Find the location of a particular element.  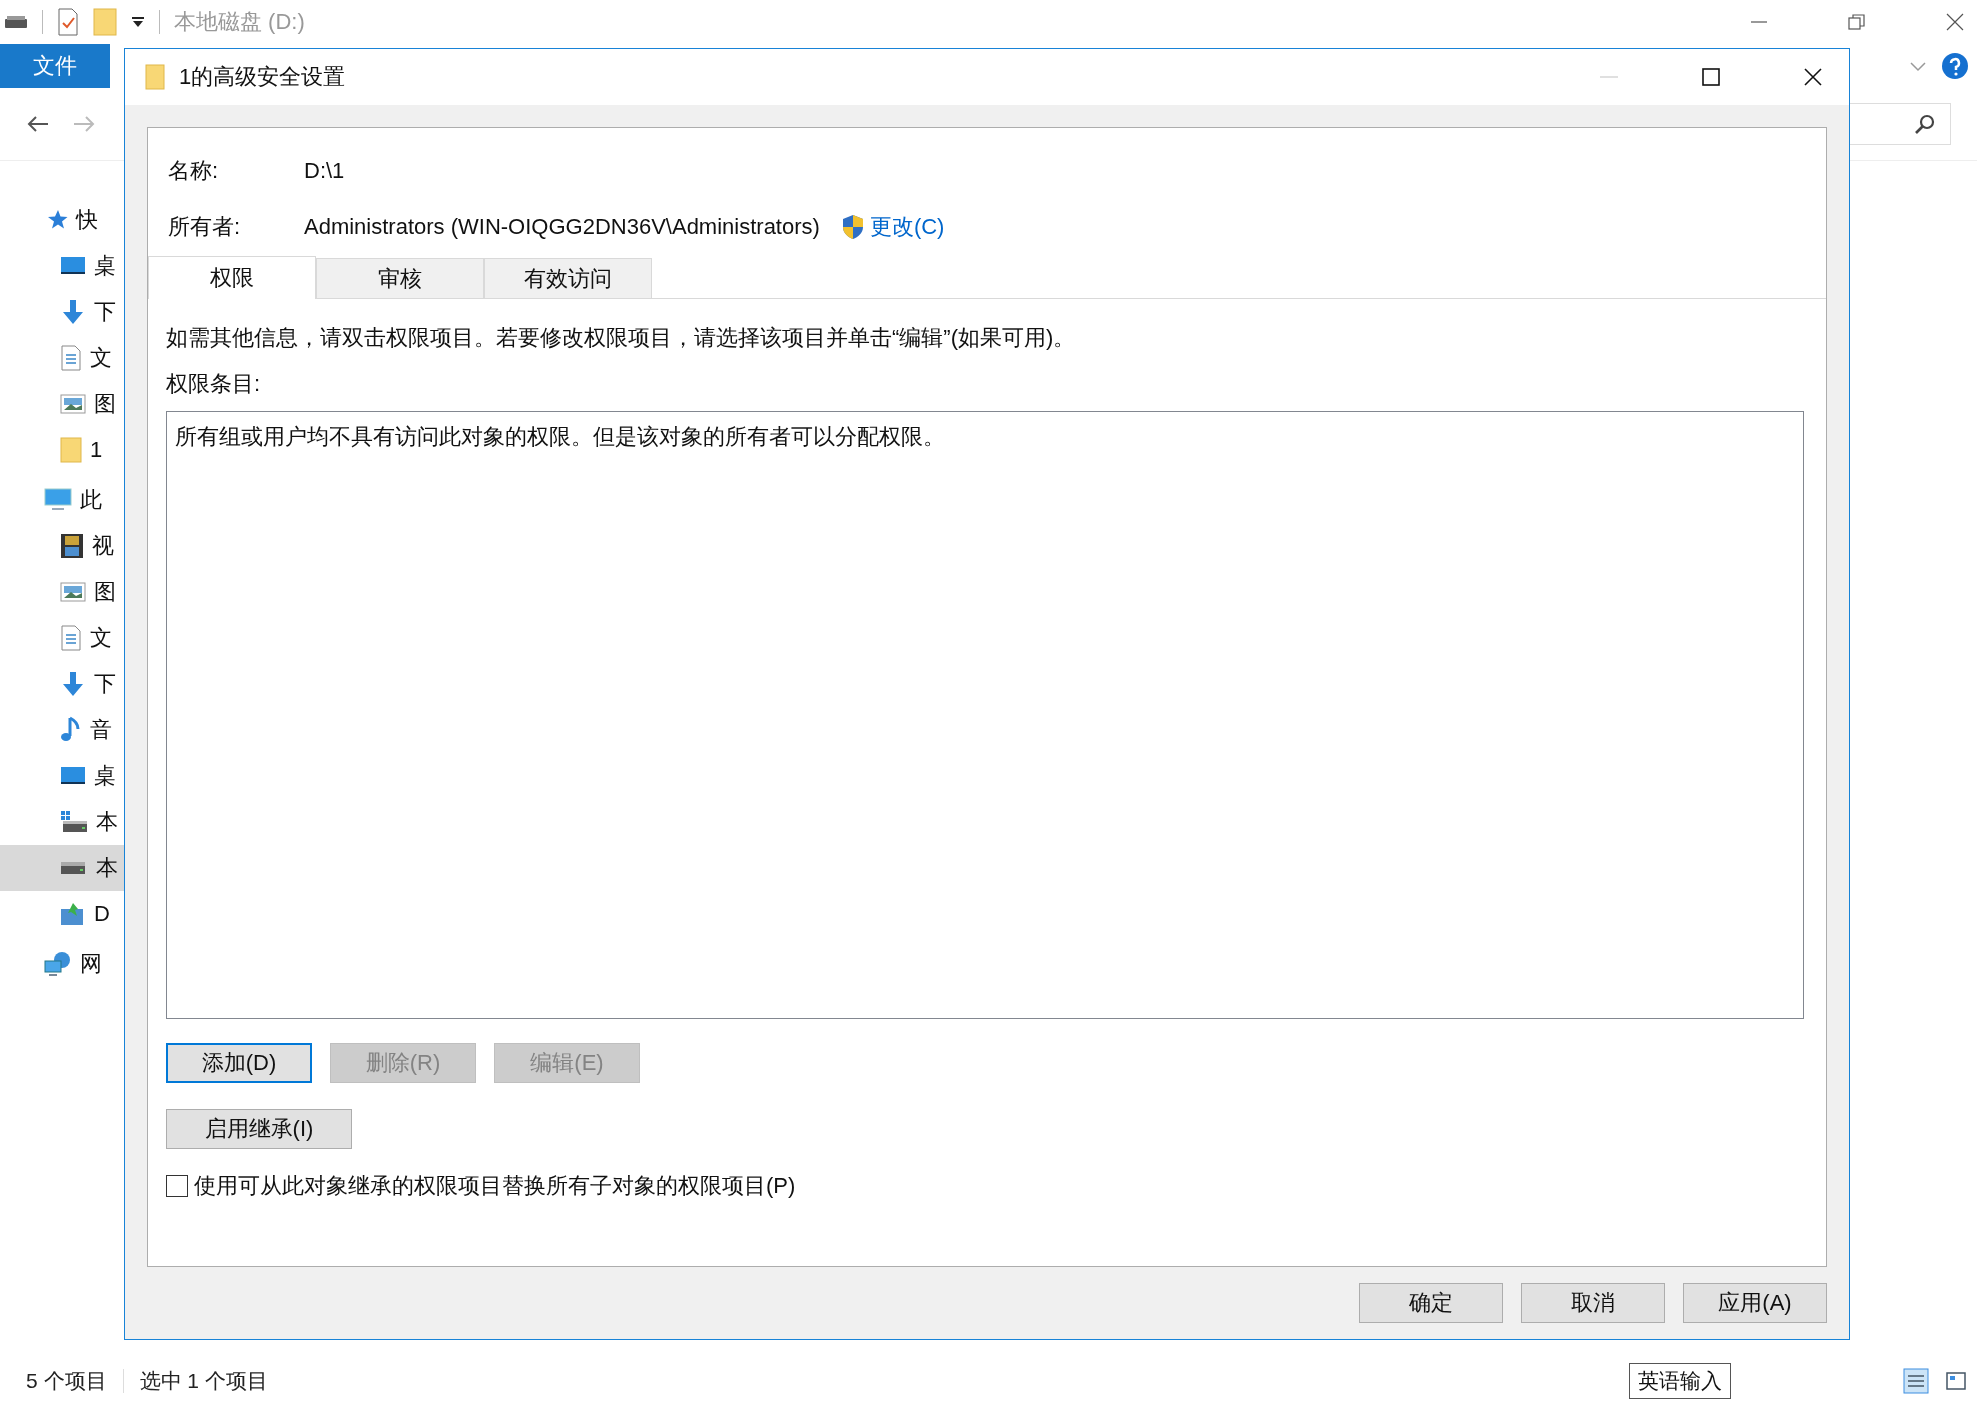

nav-label: 视 is located at coordinates (103, 546).